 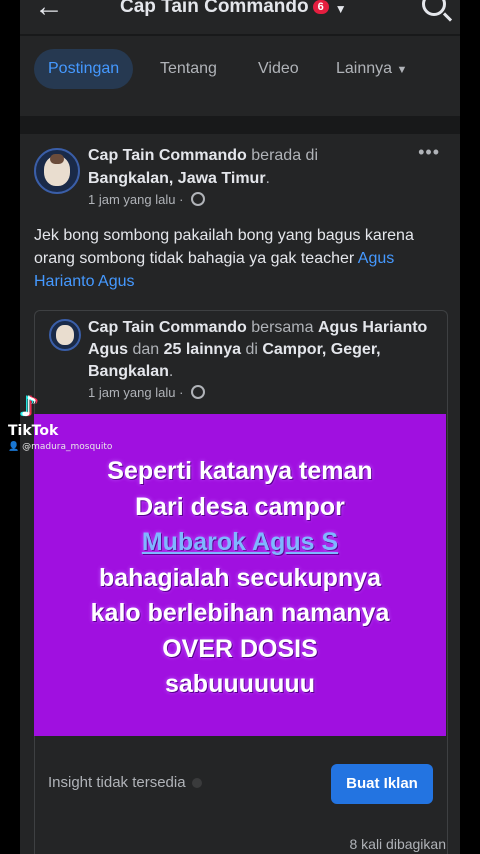 I want to click on info-icon, so click(x=196, y=783).